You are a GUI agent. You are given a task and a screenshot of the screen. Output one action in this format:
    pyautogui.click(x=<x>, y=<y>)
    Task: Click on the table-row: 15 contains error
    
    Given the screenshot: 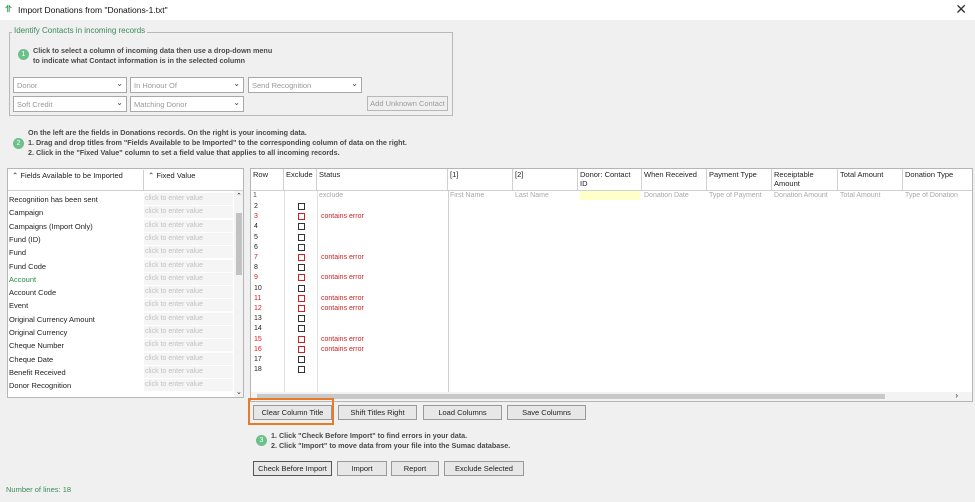 What is the action you would take?
    pyautogui.click(x=350, y=340)
    